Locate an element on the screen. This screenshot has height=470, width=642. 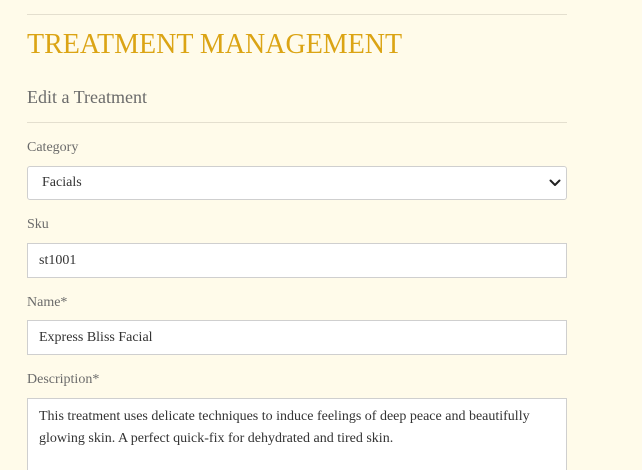
sku-label: Sku is located at coordinates (38, 224).